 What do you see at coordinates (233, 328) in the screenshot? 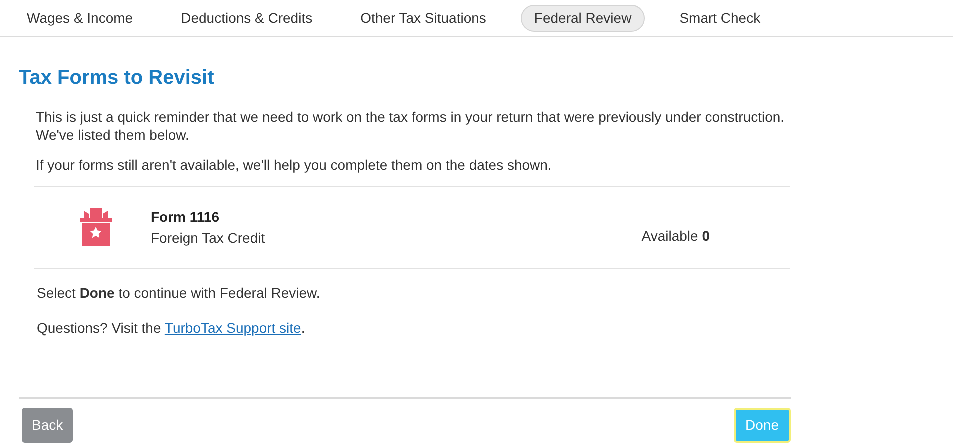
I see `support-link: TurboTax Support site` at bounding box center [233, 328].